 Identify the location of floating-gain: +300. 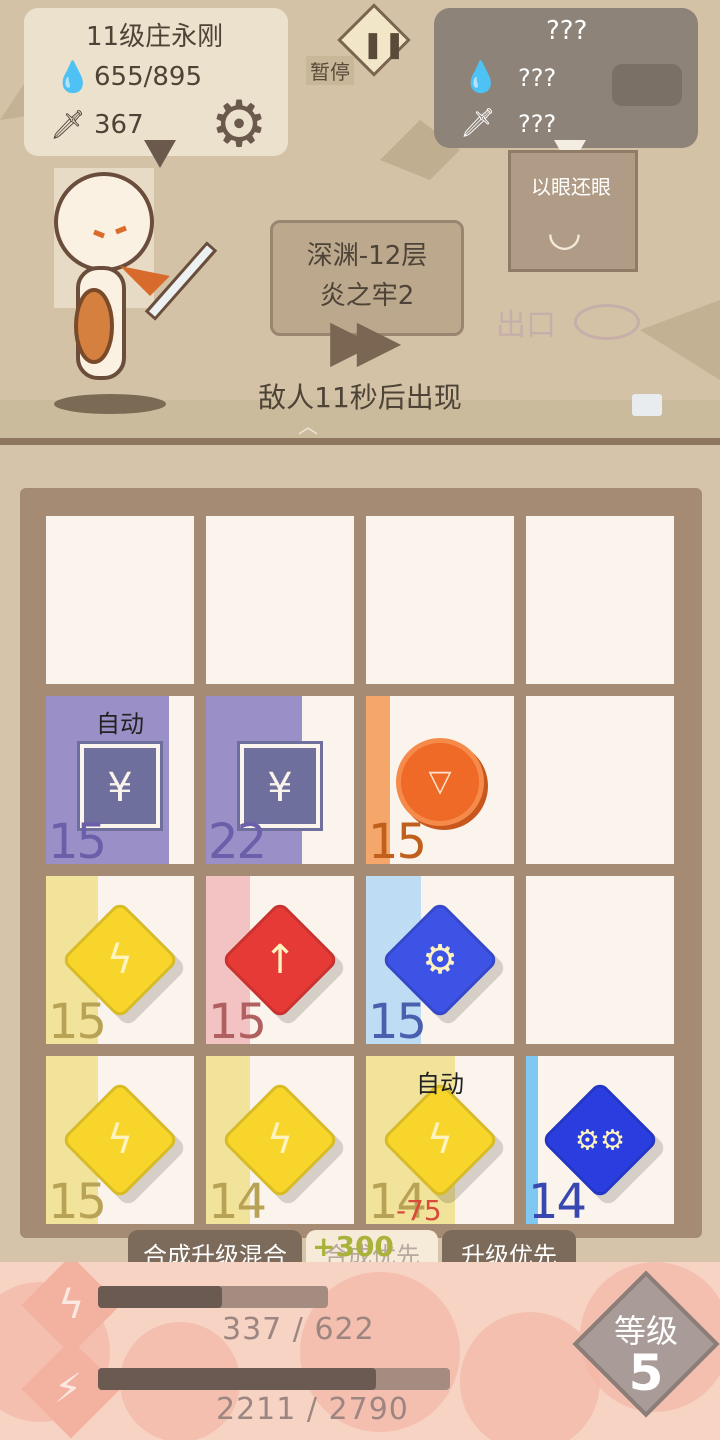
(353, 1246).